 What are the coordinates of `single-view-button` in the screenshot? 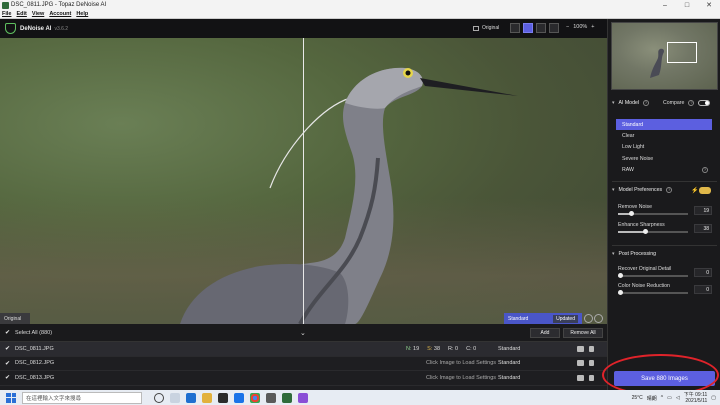 It's located at (515, 28).